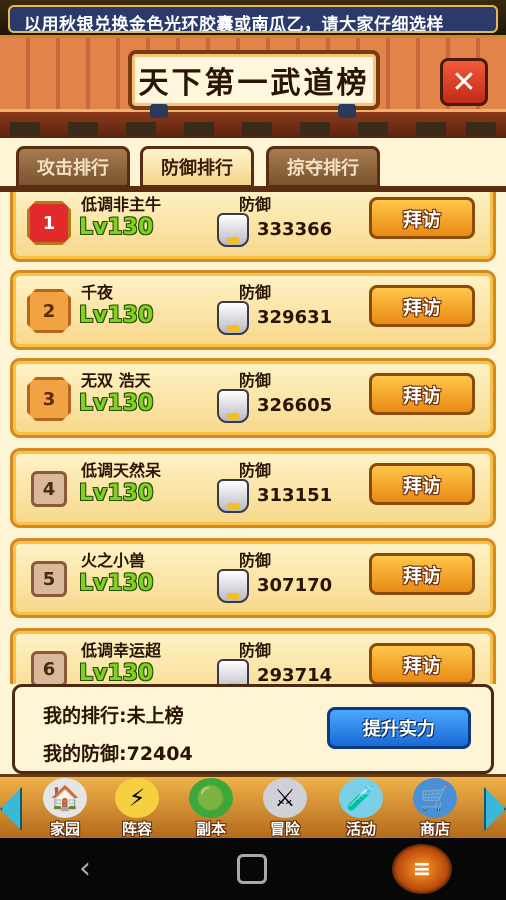 This screenshot has width=506, height=900. I want to click on back-icon: ‹, so click(85, 869).